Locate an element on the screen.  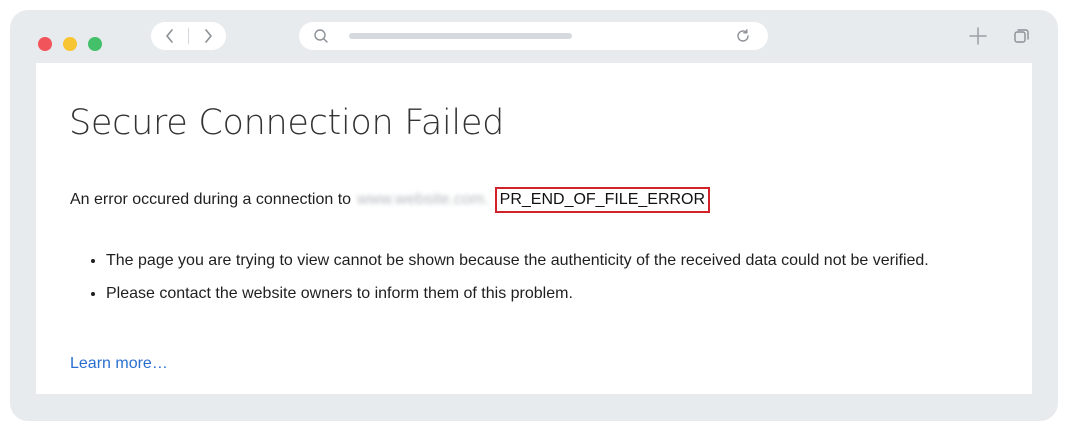
blurred-host-text: www.website.com. is located at coordinates (423, 199).